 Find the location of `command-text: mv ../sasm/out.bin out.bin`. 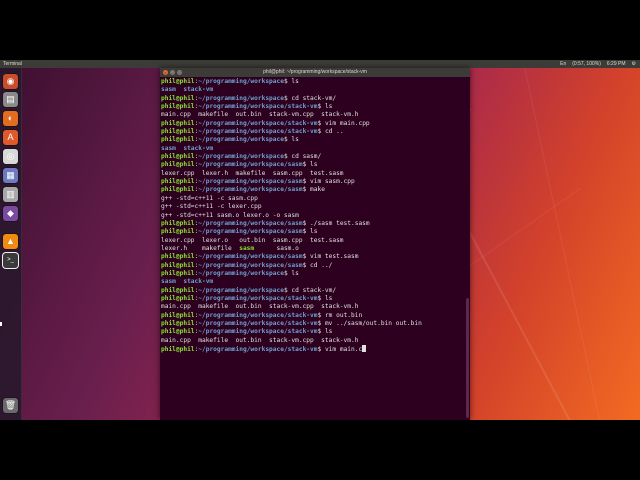

command-text: mv ../sasm/out.bin out.bin is located at coordinates (373, 323).